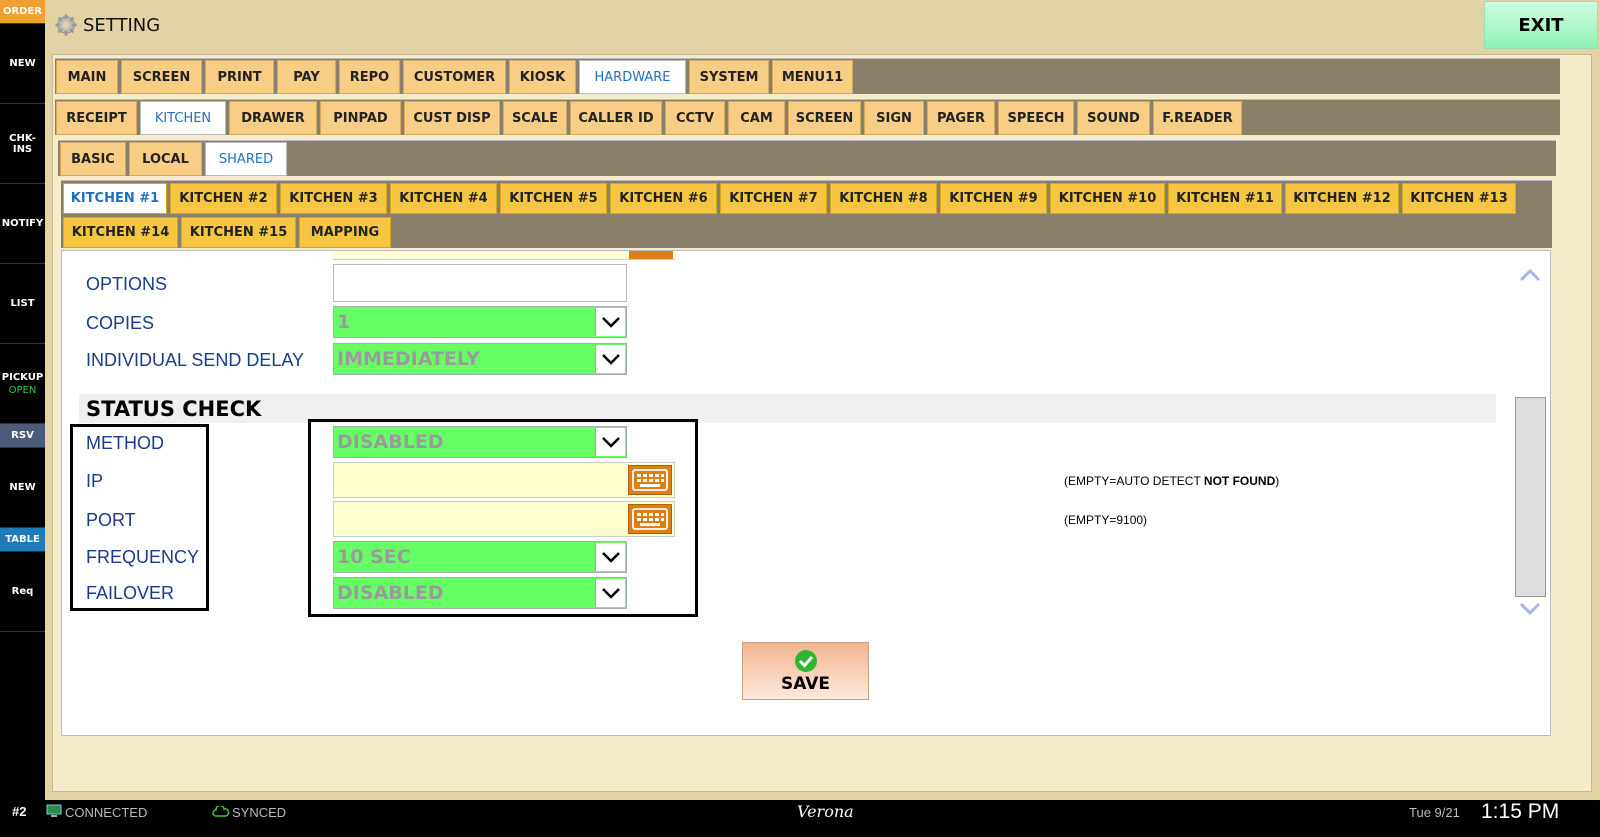 The width and height of the screenshot is (1600, 837). What do you see at coordinates (480, 283) in the screenshot?
I see `options-field` at bounding box center [480, 283].